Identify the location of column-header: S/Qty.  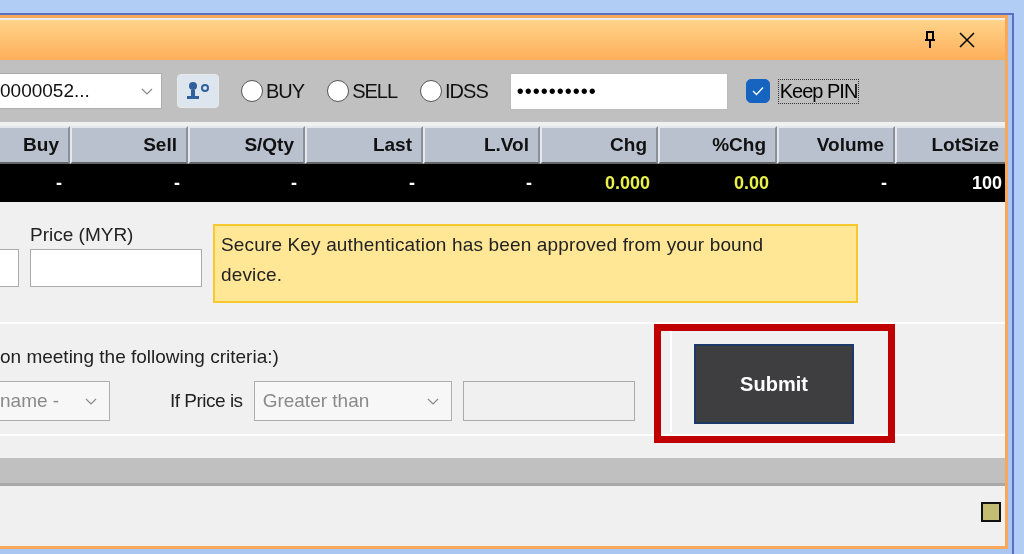
(246, 145).